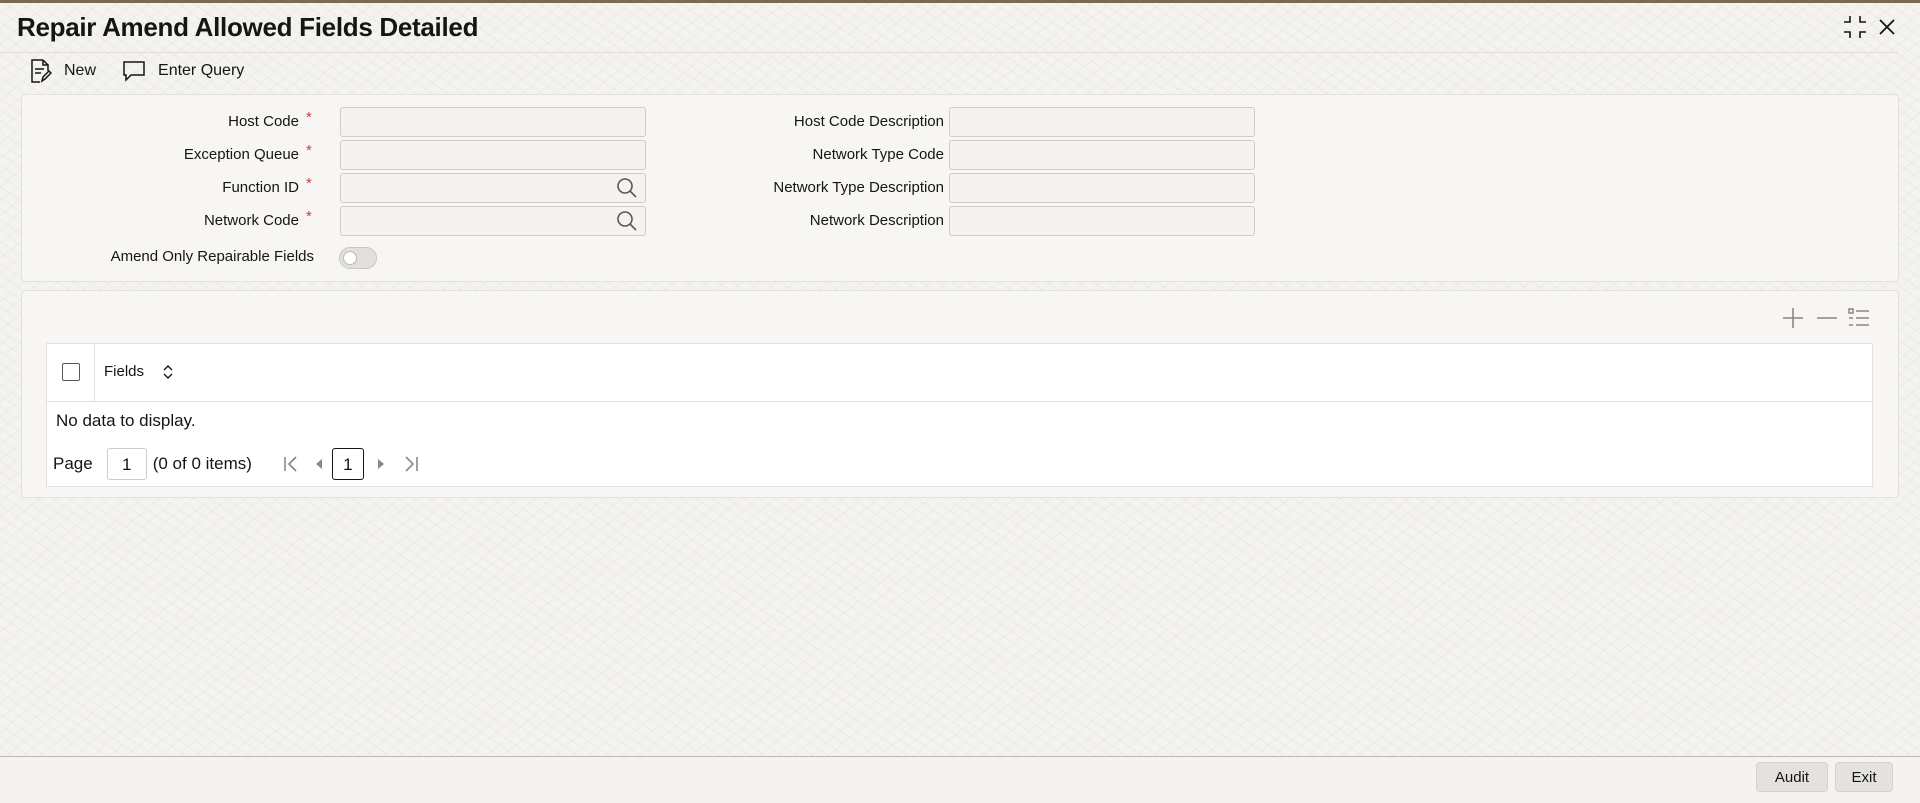 The width and height of the screenshot is (1920, 803). What do you see at coordinates (1102, 188) in the screenshot?
I see `network-type-description-input` at bounding box center [1102, 188].